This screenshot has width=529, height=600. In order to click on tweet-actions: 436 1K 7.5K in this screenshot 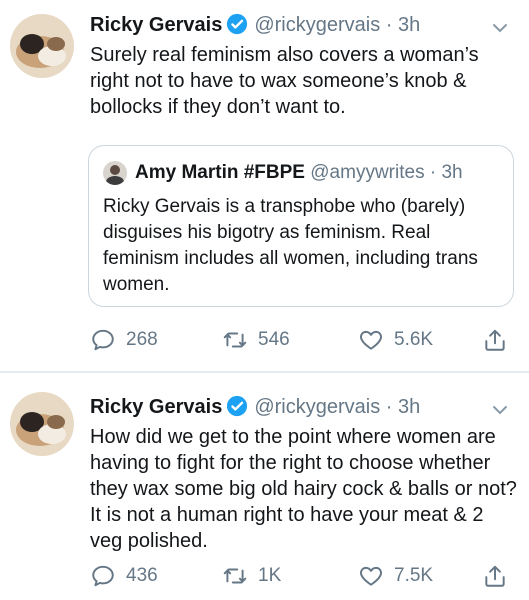, I will do `click(303, 576)`.